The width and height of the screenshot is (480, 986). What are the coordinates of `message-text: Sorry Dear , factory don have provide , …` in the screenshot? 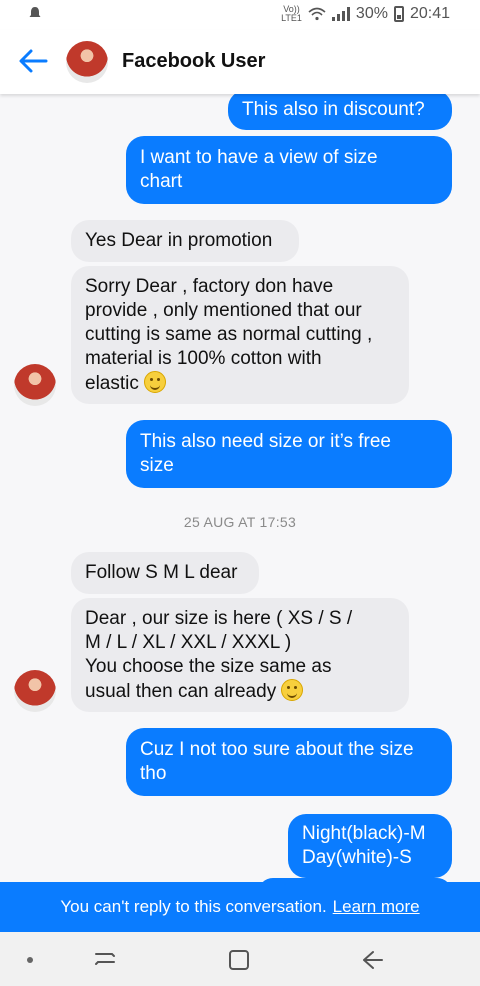 It's located at (229, 334).